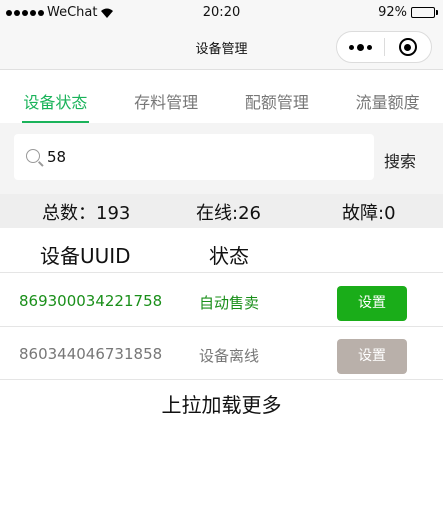  I want to click on battery-info: 92%, so click(408, 12).